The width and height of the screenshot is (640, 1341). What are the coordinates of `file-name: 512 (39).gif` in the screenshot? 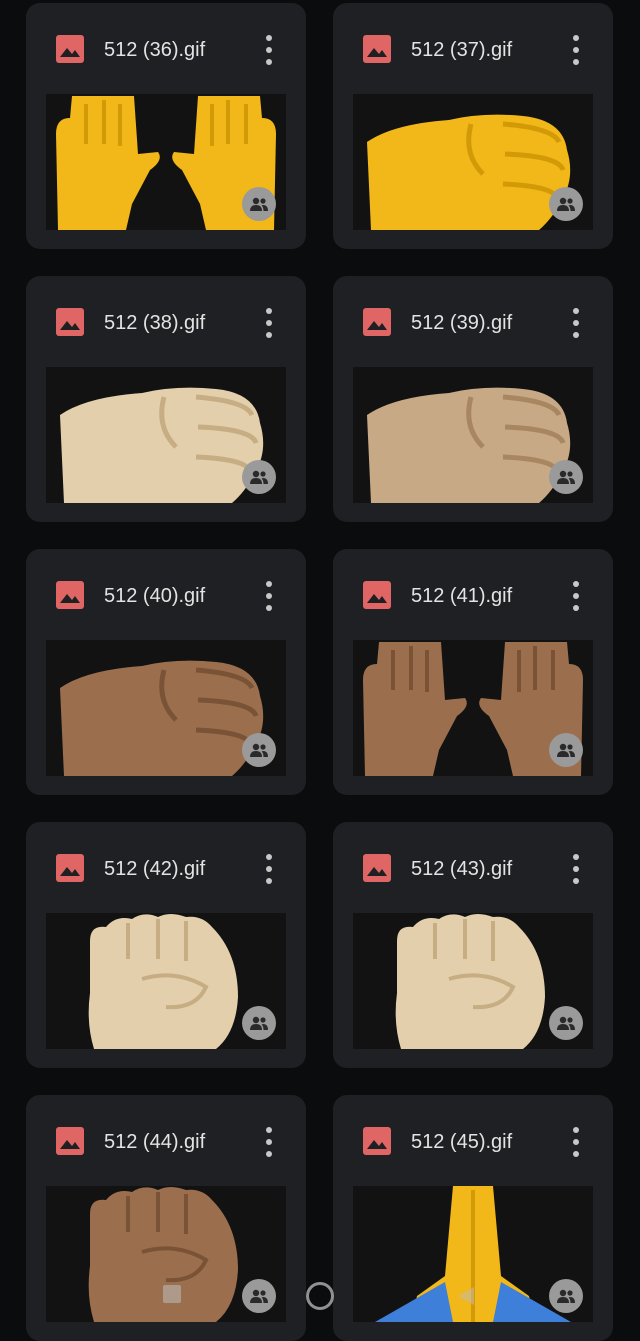 It's located at (462, 323).